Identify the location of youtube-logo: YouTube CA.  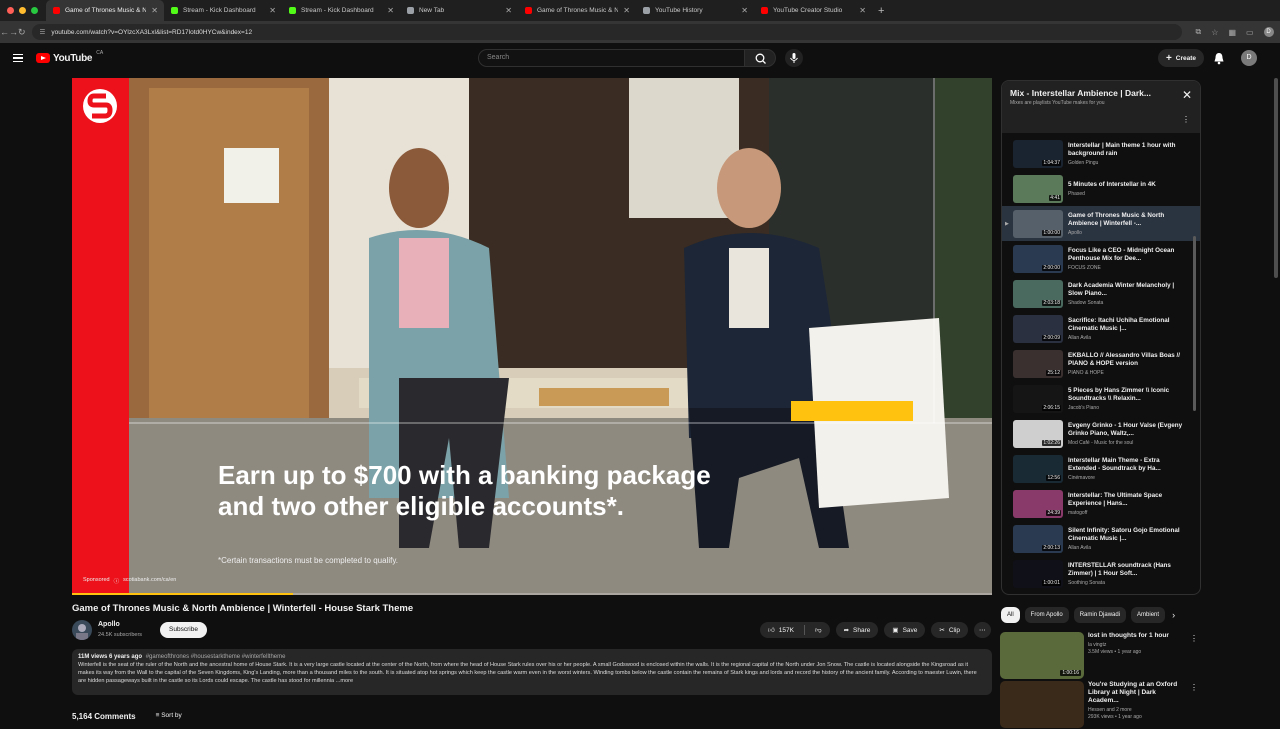
(69, 57).